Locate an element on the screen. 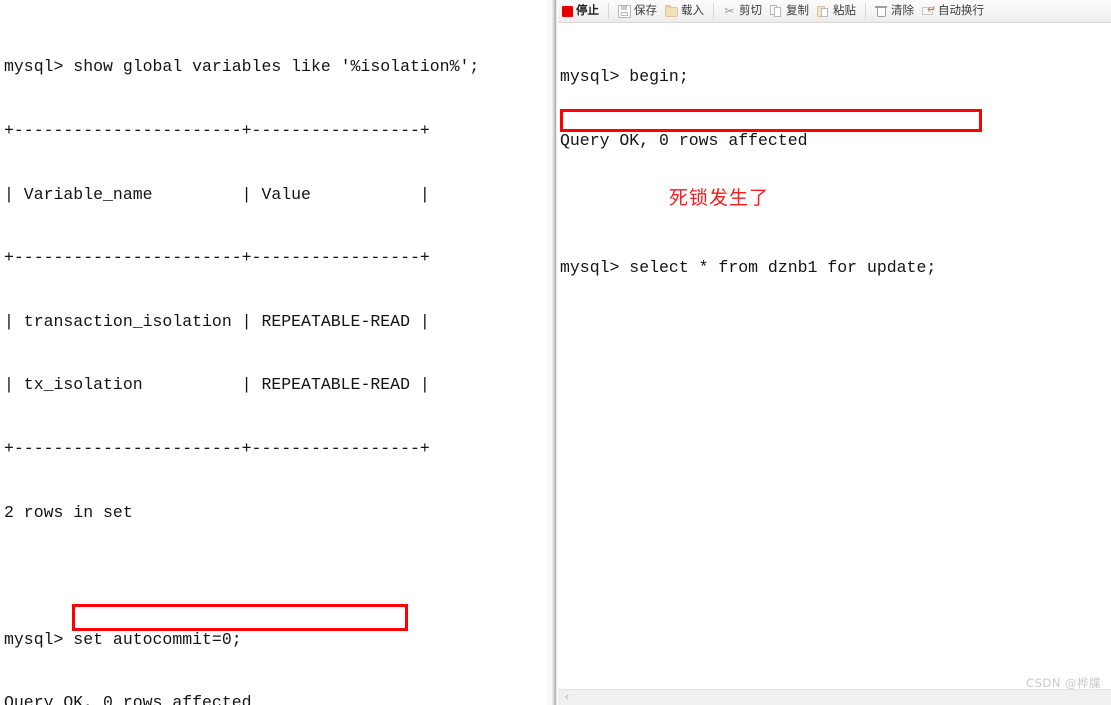  watermark: CSDN @桦牒 is located at coordinates (1063, 683).